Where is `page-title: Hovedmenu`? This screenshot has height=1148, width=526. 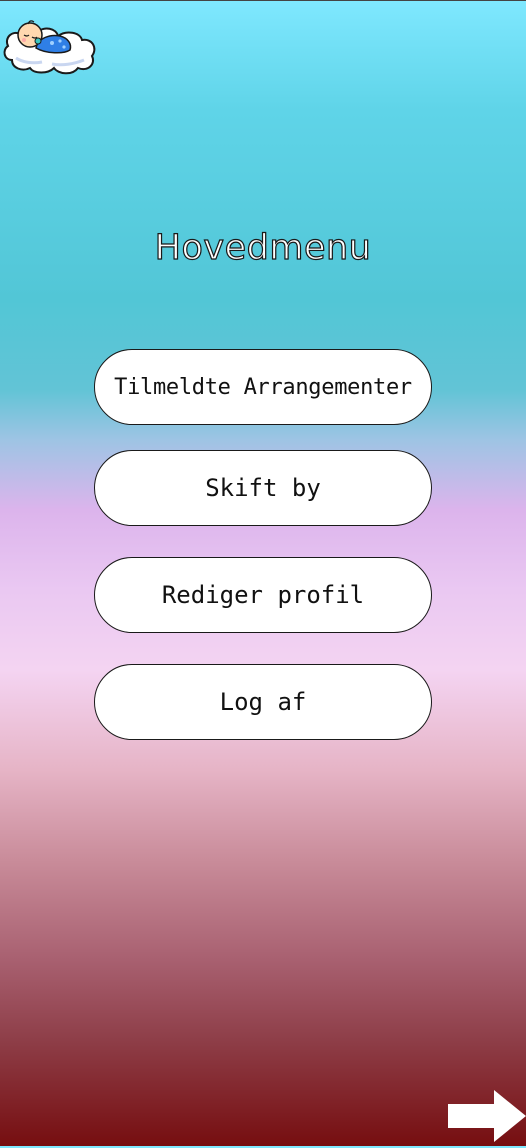
page-title: Hovedmenu is located at coordinates (263, 247).